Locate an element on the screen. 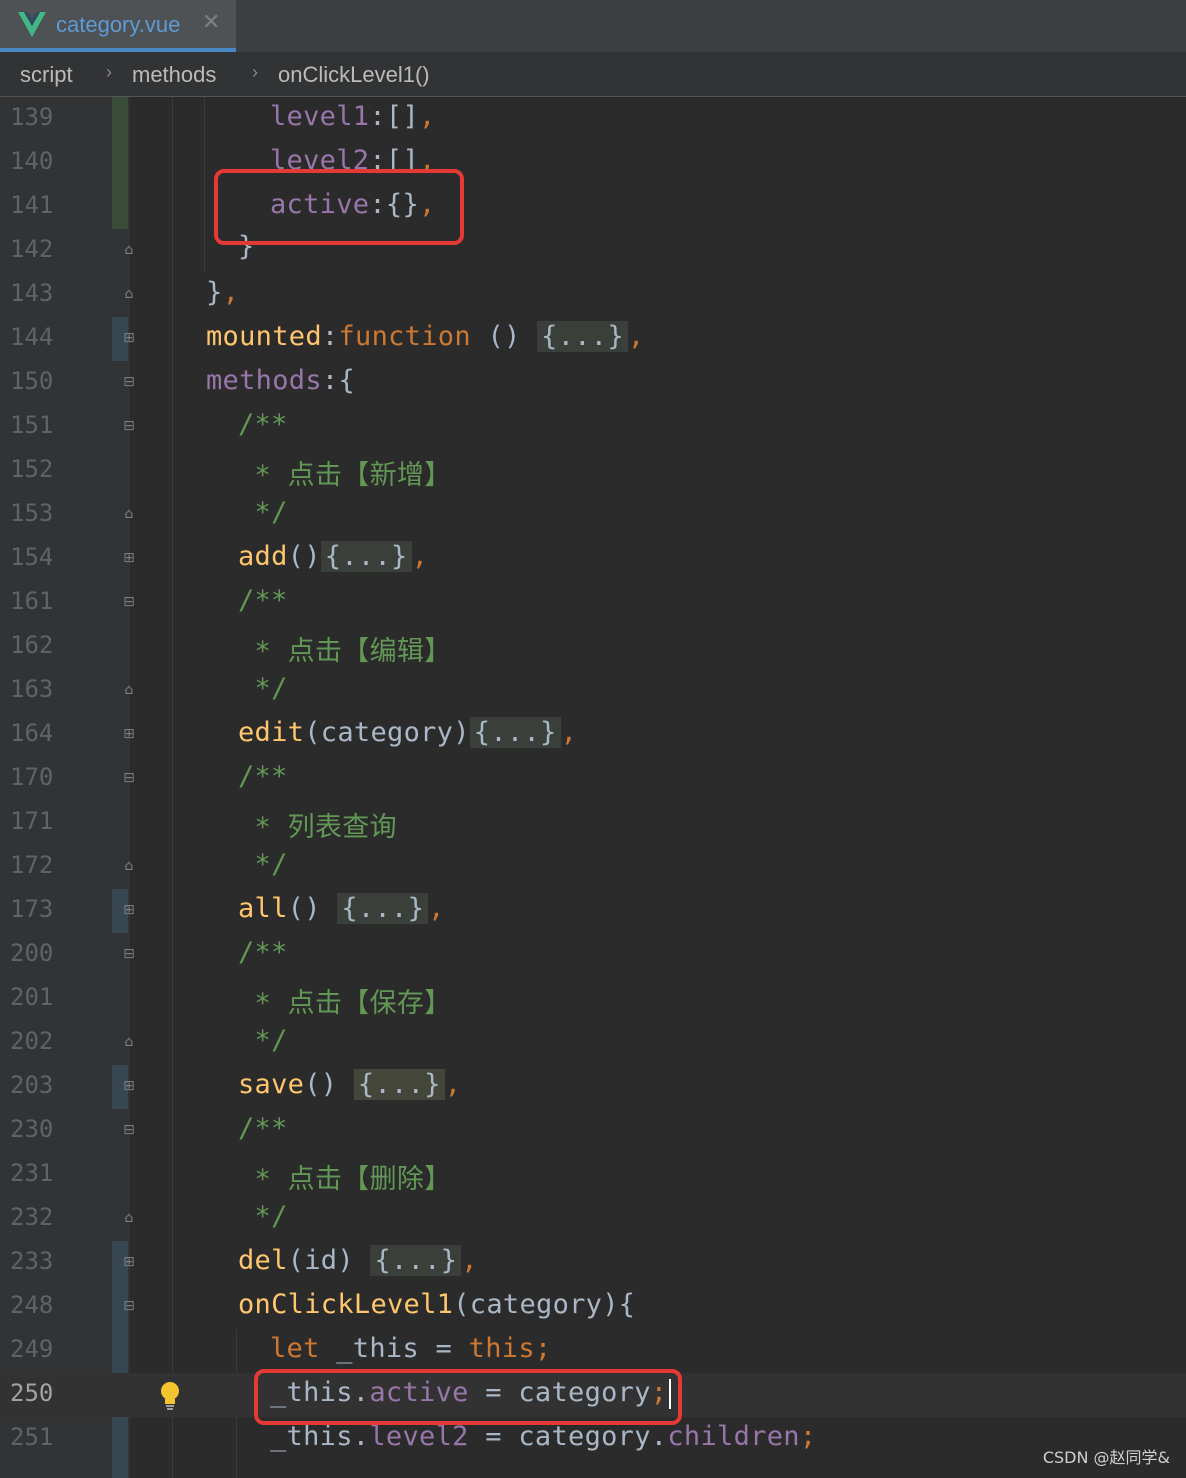 The width and height of the screenshot is (1186, 1478). line-number: 250 is located at coordinates (32, 1393).